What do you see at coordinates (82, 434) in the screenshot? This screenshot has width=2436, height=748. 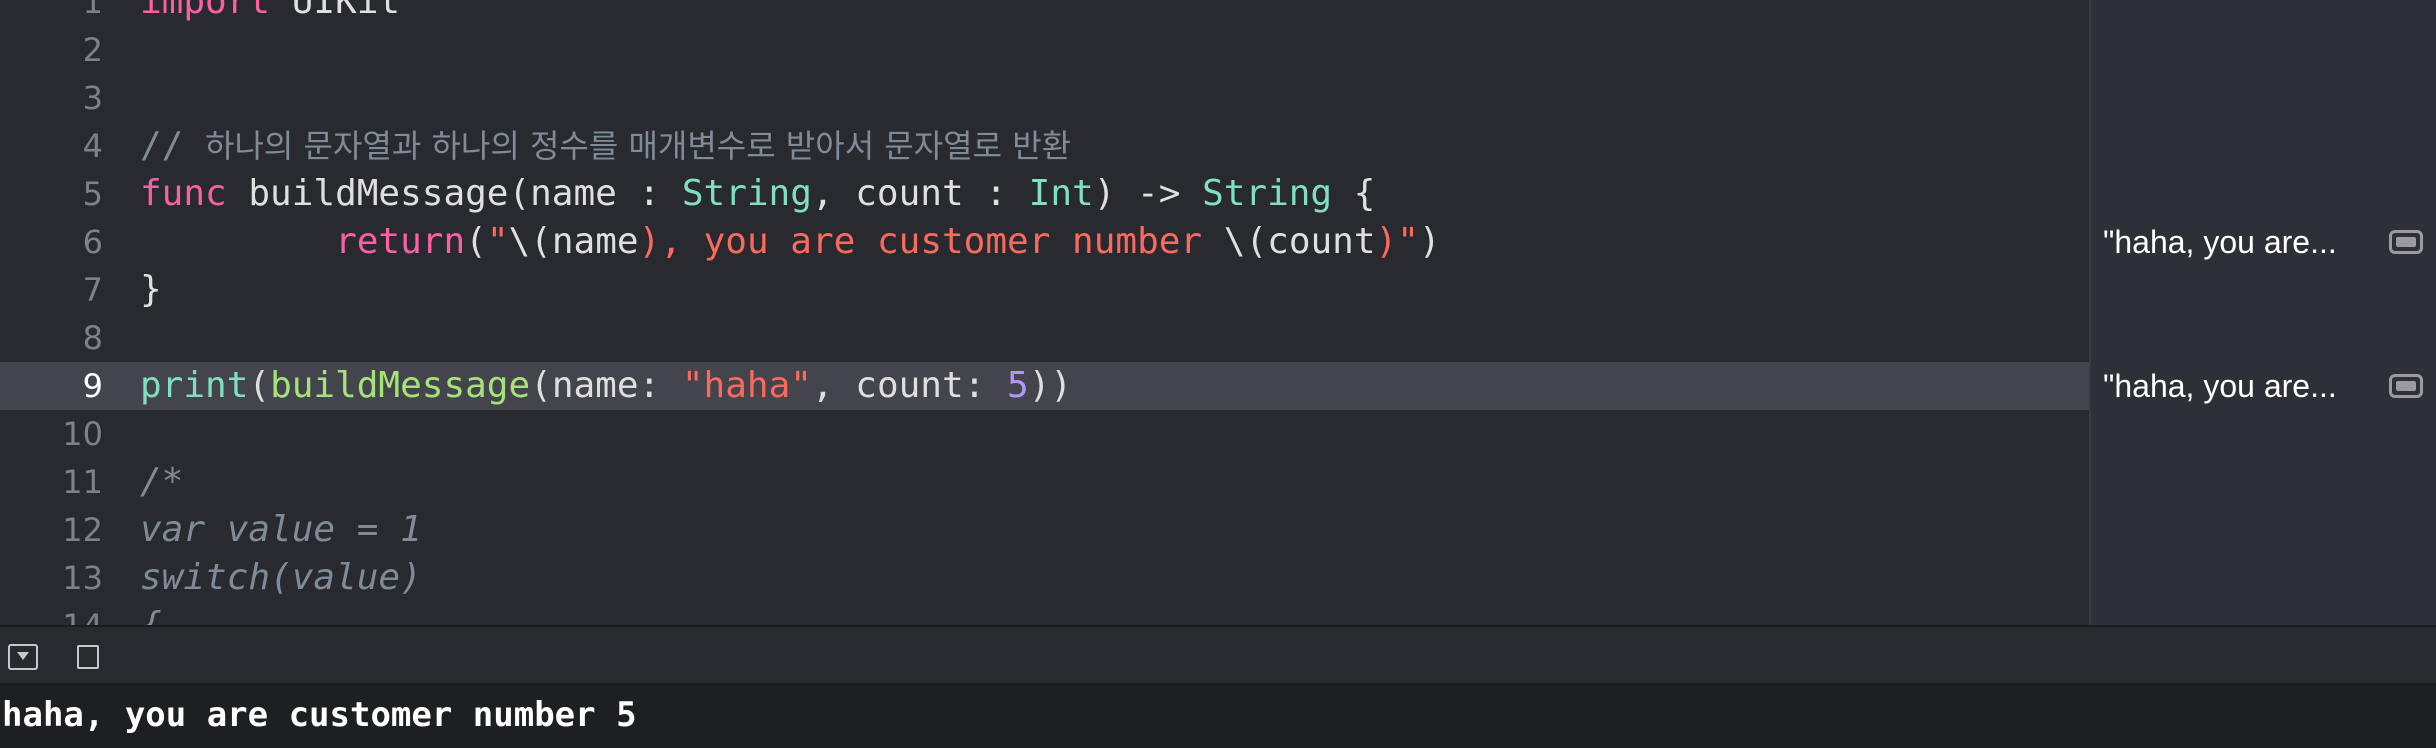 I see `line-number: 10` at bounding box center [82, 434].